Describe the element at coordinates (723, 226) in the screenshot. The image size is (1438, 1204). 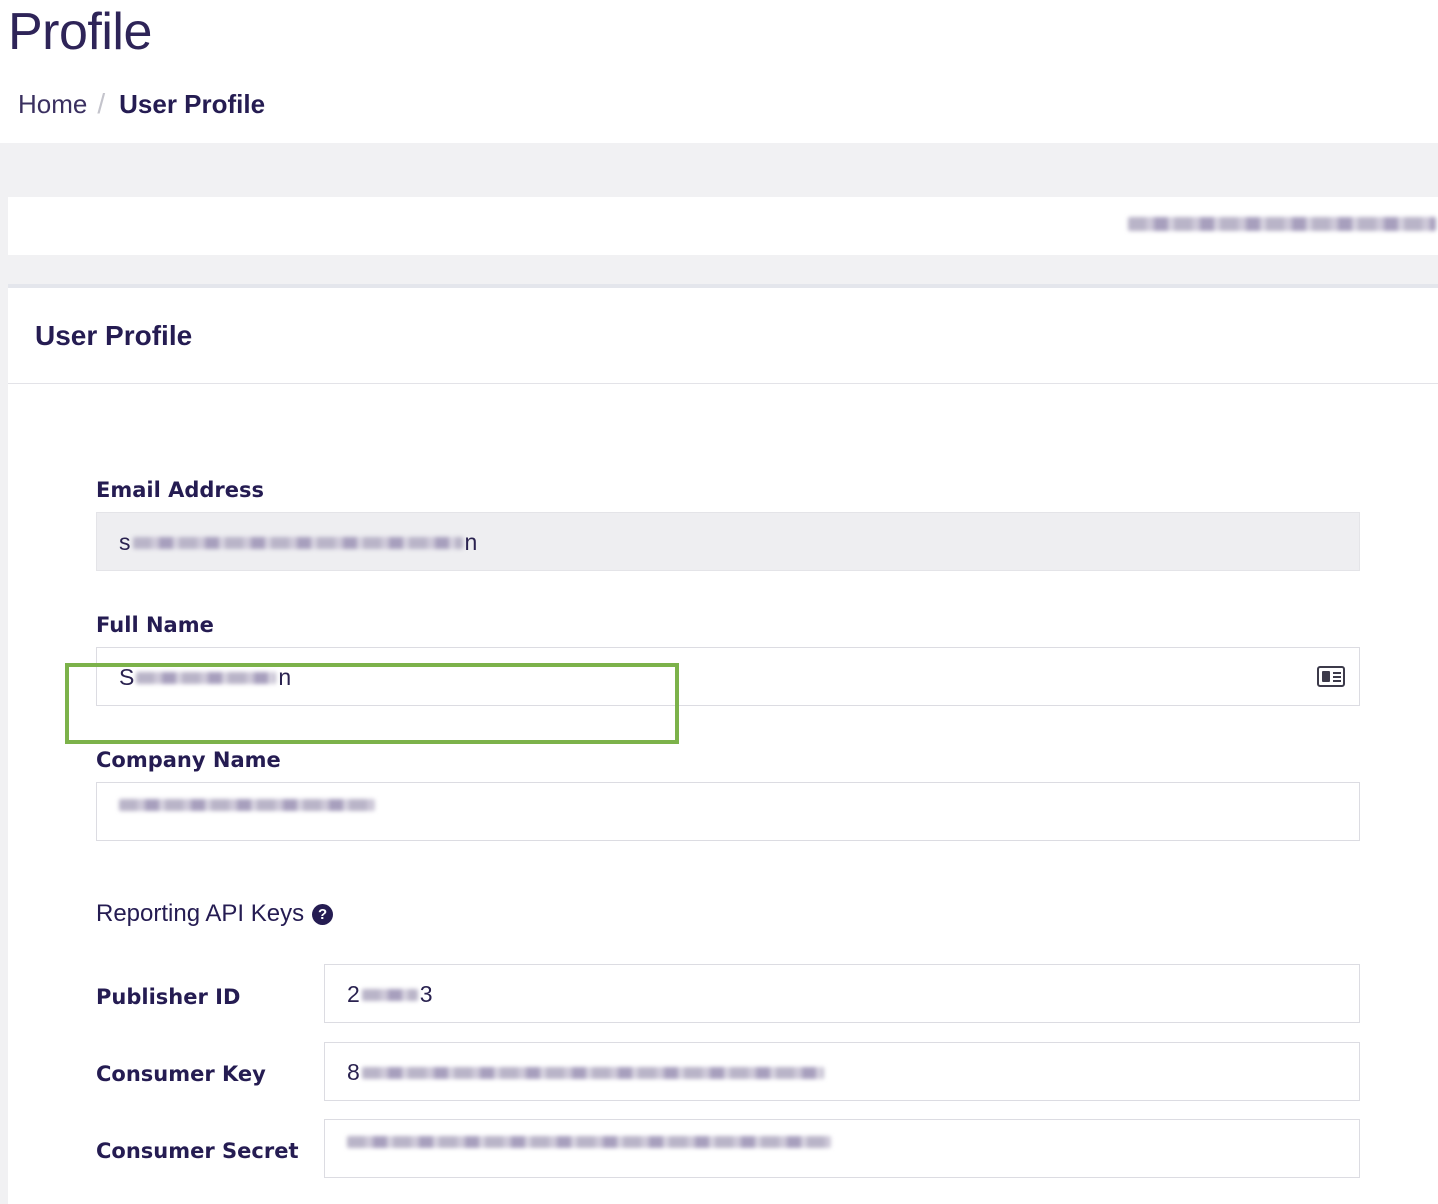
I see `user-bar` at that location.